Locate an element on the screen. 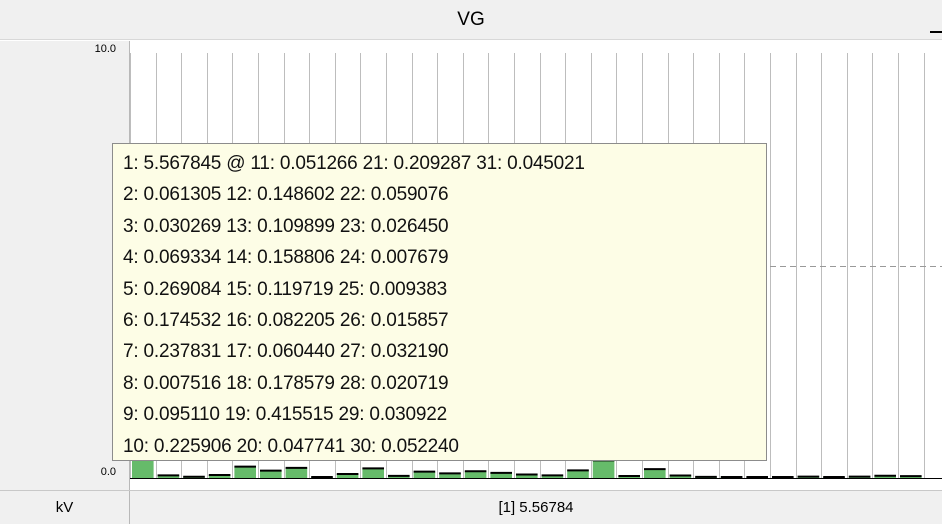 The width and height of the screenshot is (942, 524). tooltip-line: 5: 0.269084 15: 0.119719 25: 0.009383 is located at coordinates (285, 289).